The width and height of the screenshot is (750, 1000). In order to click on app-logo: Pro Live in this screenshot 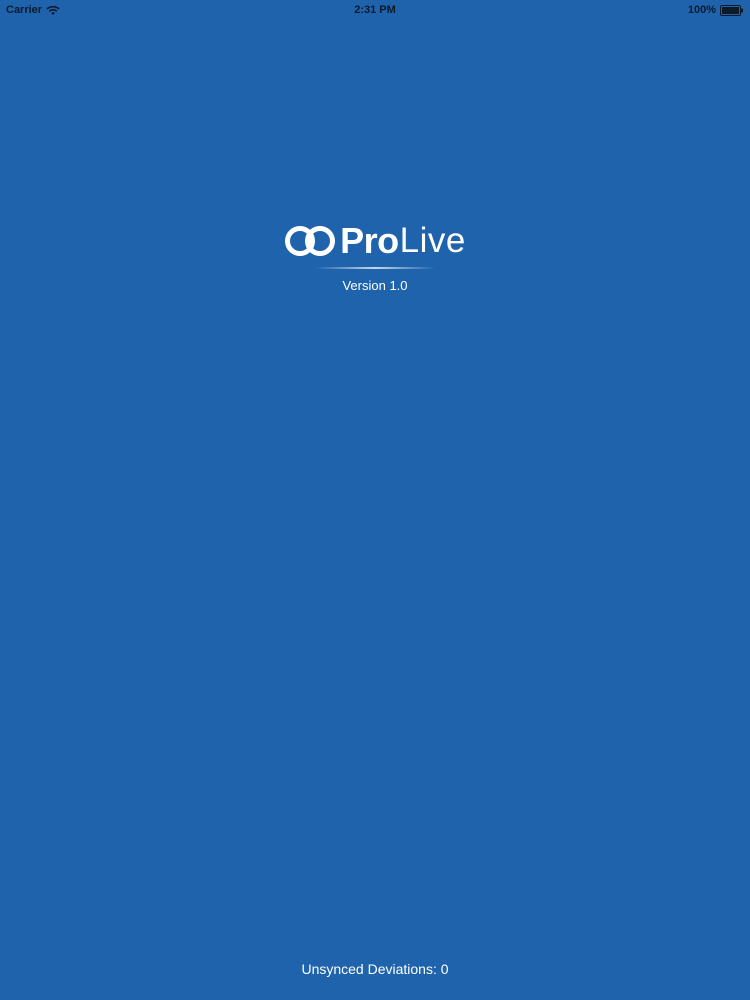, I will do `click(375, 237)`.